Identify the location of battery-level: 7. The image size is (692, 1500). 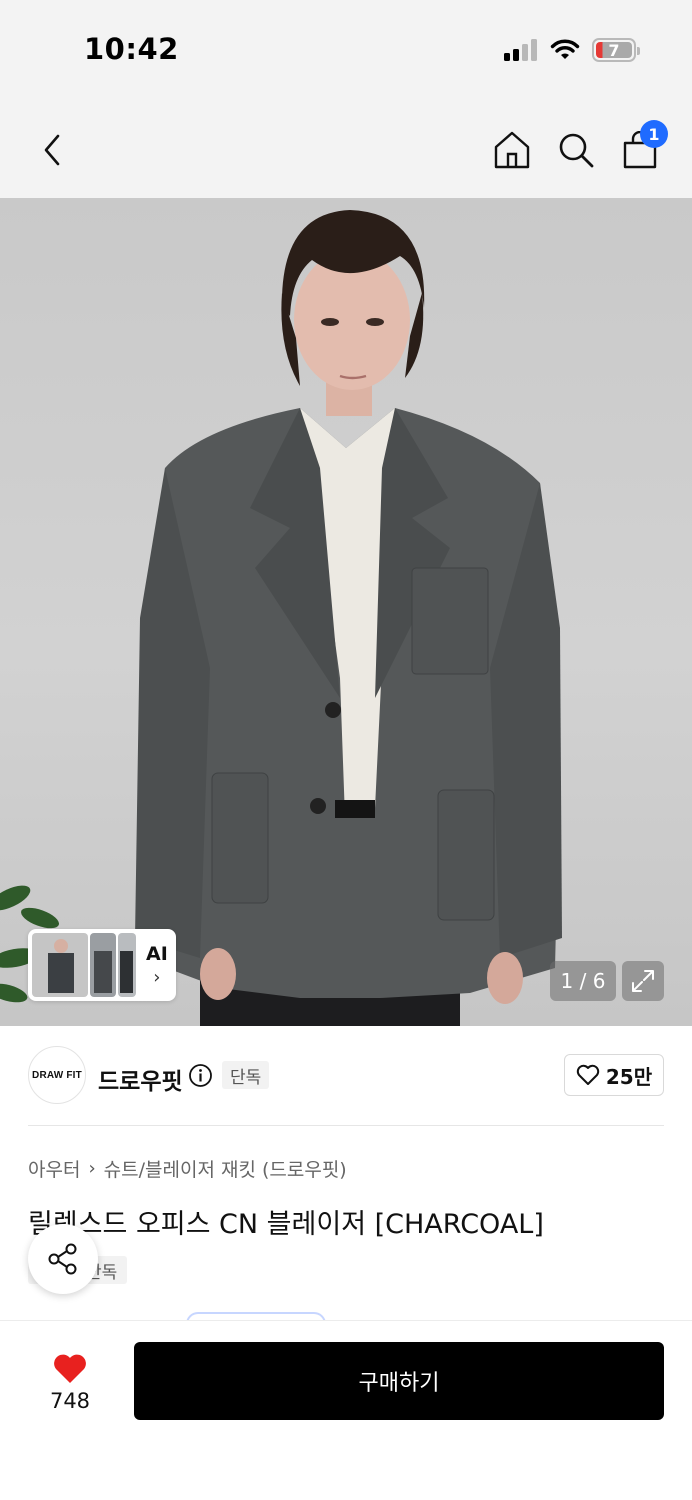
(614, 50).